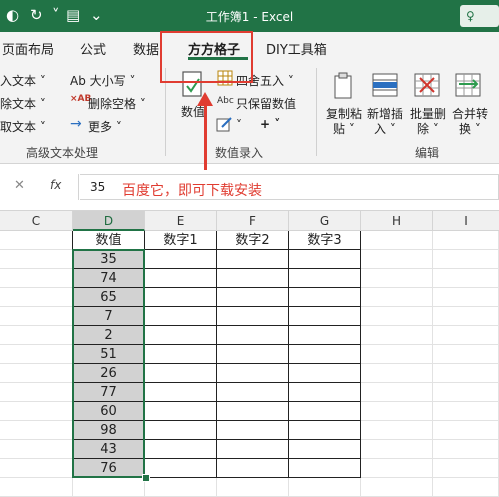  I want to click on cell-f10, so click(253, 411).